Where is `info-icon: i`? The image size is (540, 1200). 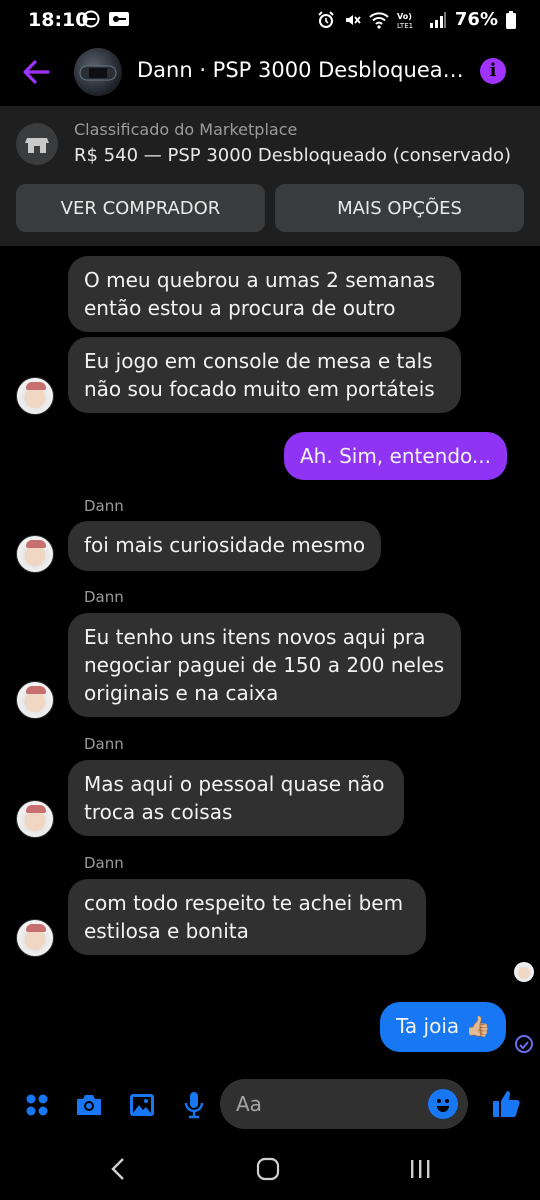
info-icon: i is located at coordinates (493, 71).